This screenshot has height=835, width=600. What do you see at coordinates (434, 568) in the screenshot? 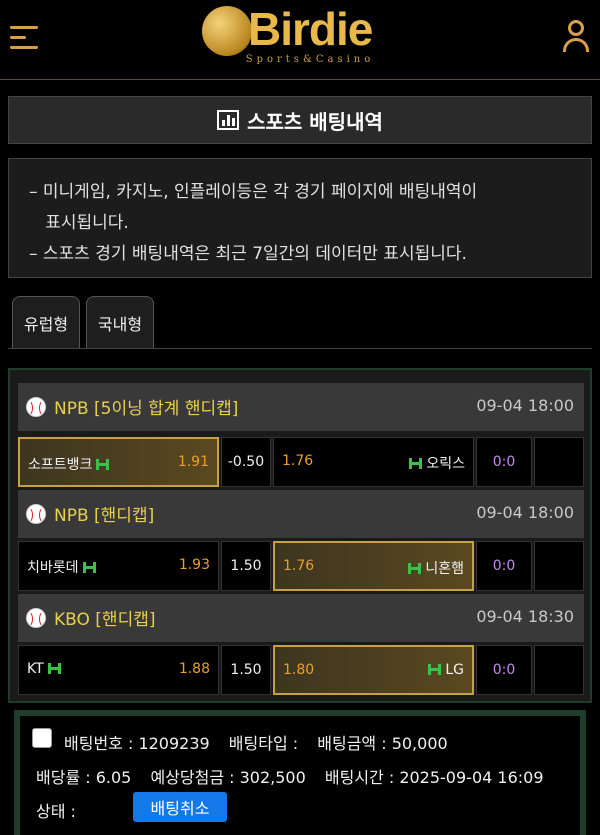
I see `away-team: 니혼햄` at bounding box center [434, 568].